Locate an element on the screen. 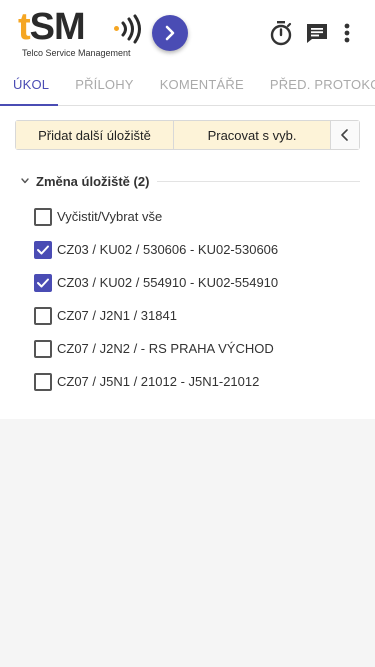  list-item-label: CZ03 / KU02 / 554910 - KU02-554910 is located at coordinates (168, 282).